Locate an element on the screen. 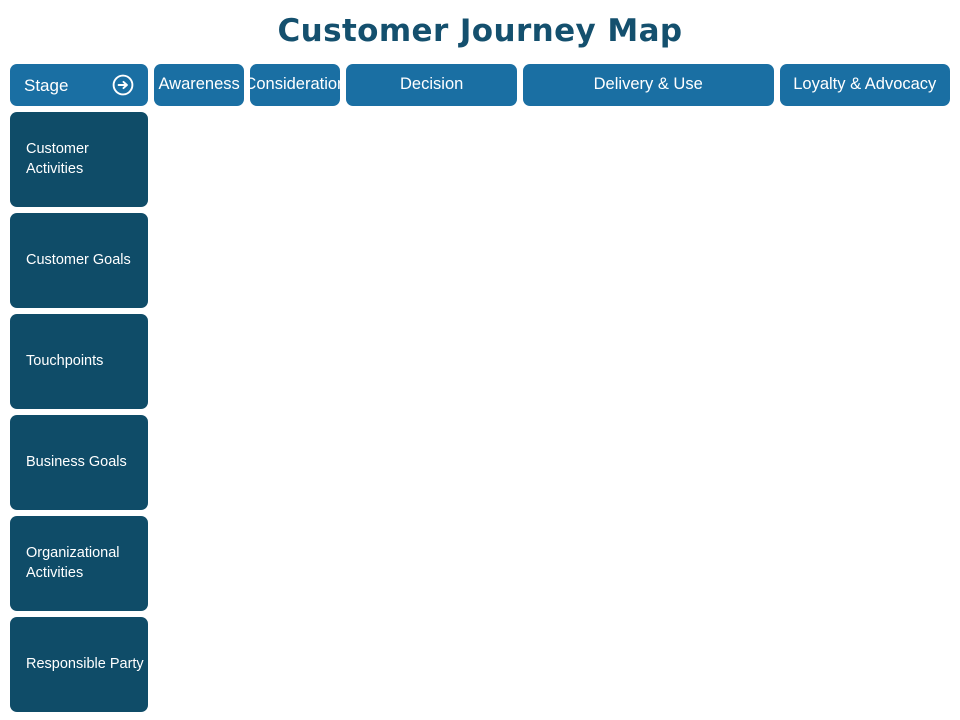 This screenshot has height=720, width=960. matrix-row: Customer Goals is located at coordinates (480, 260).